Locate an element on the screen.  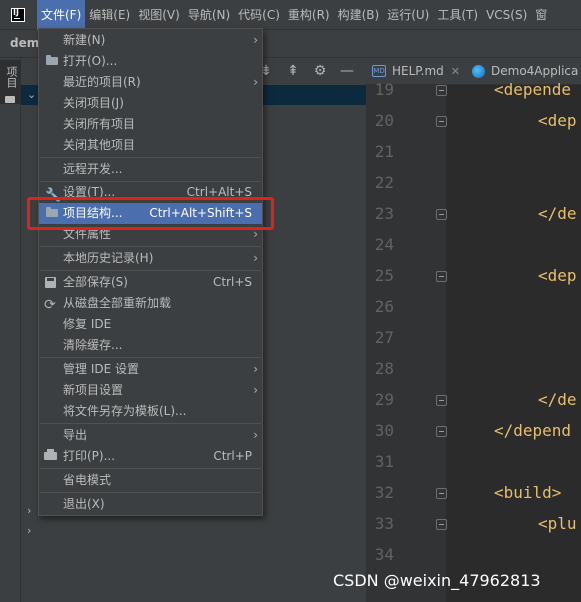
collapse-all-icon: ⇞ is located at coordinates (293, 71).